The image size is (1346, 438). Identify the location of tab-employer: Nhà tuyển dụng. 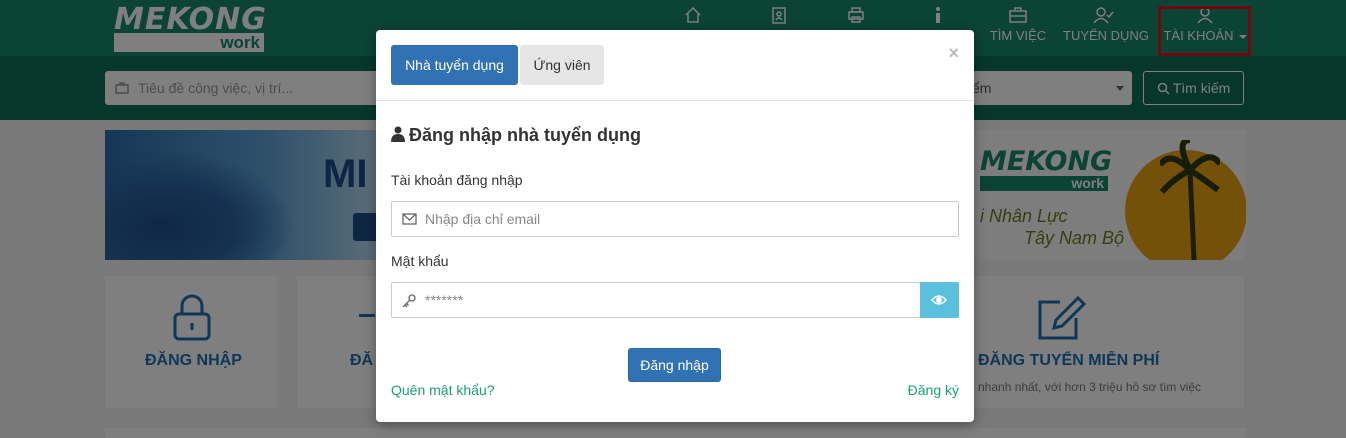
(454, 65).